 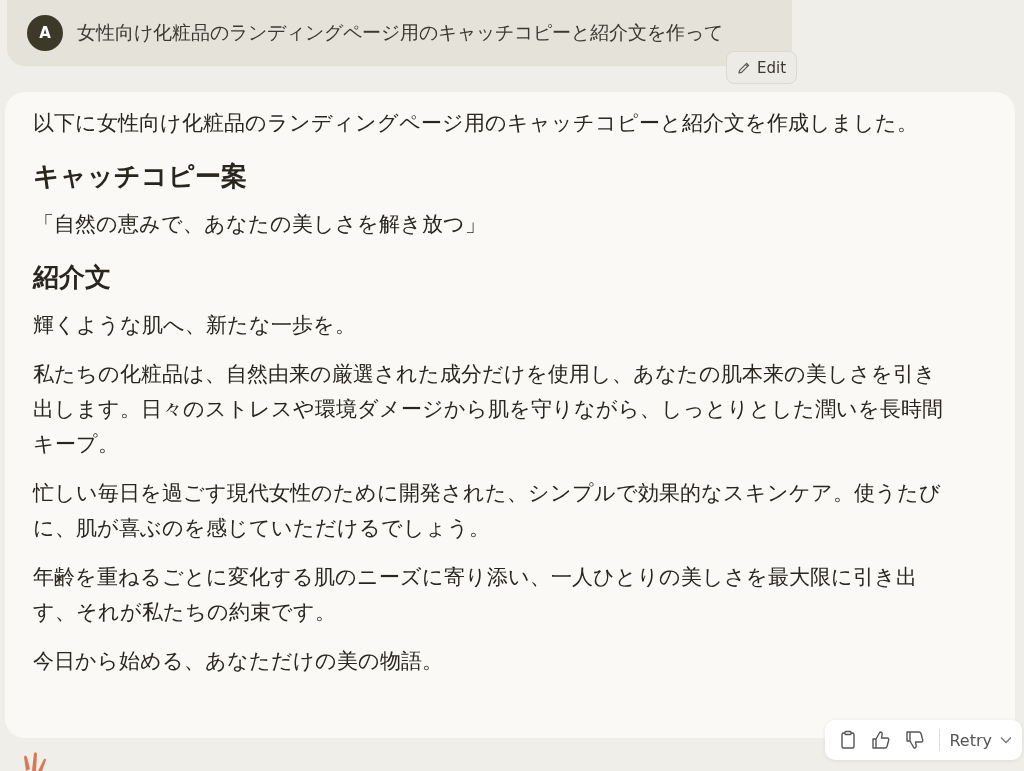 What do you see at coordinates (980, 740) in the screenshot?
I see `retry-button: Retry` at bounding box center [980, 740].